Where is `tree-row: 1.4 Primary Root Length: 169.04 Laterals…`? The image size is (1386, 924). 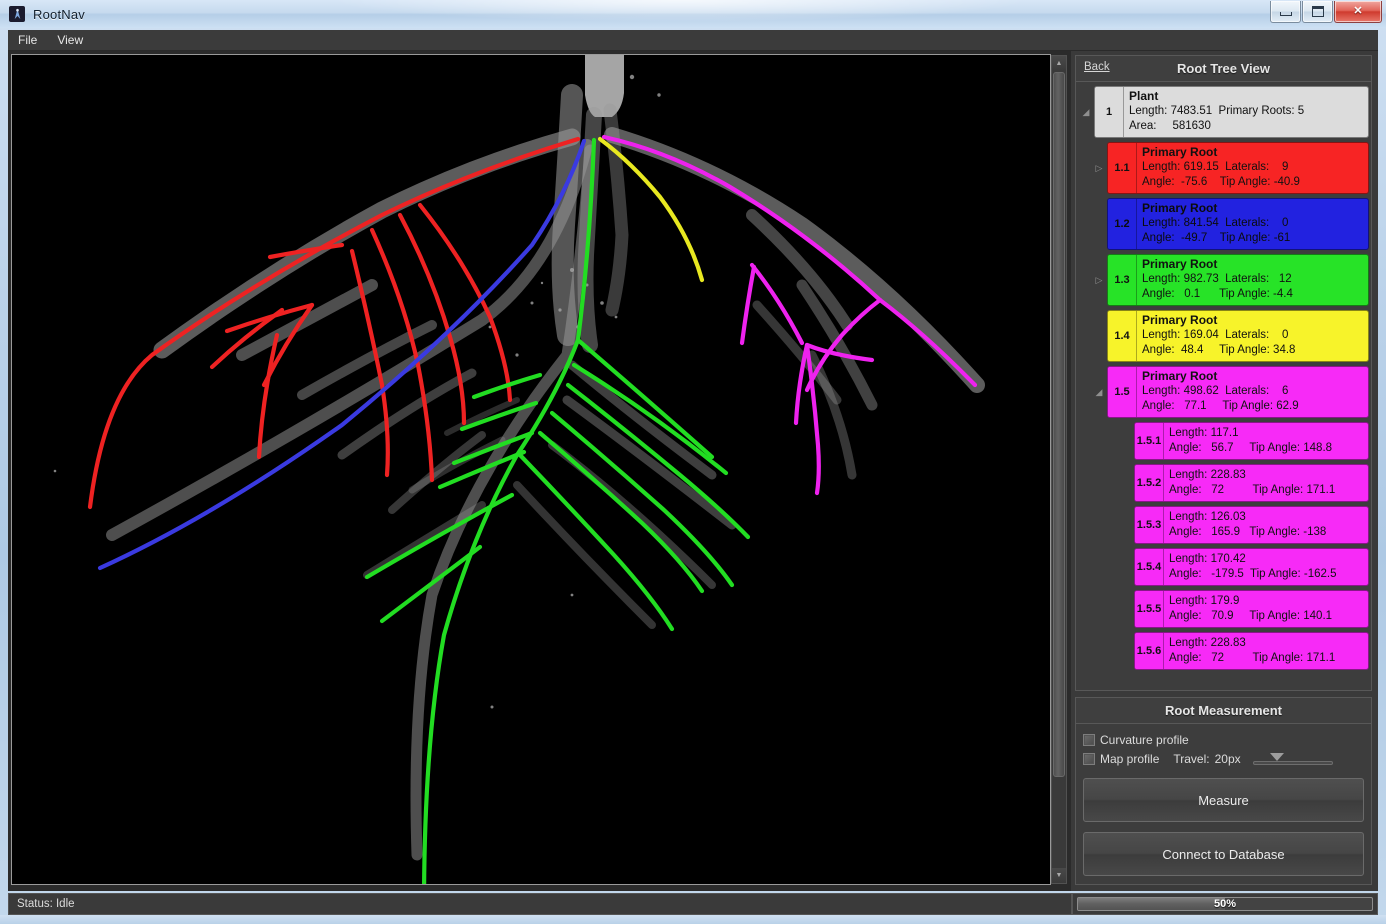 tree-row: 1.4 Primary Root Length: 169.04 Laterals… is located at coordinates (1223, 336).